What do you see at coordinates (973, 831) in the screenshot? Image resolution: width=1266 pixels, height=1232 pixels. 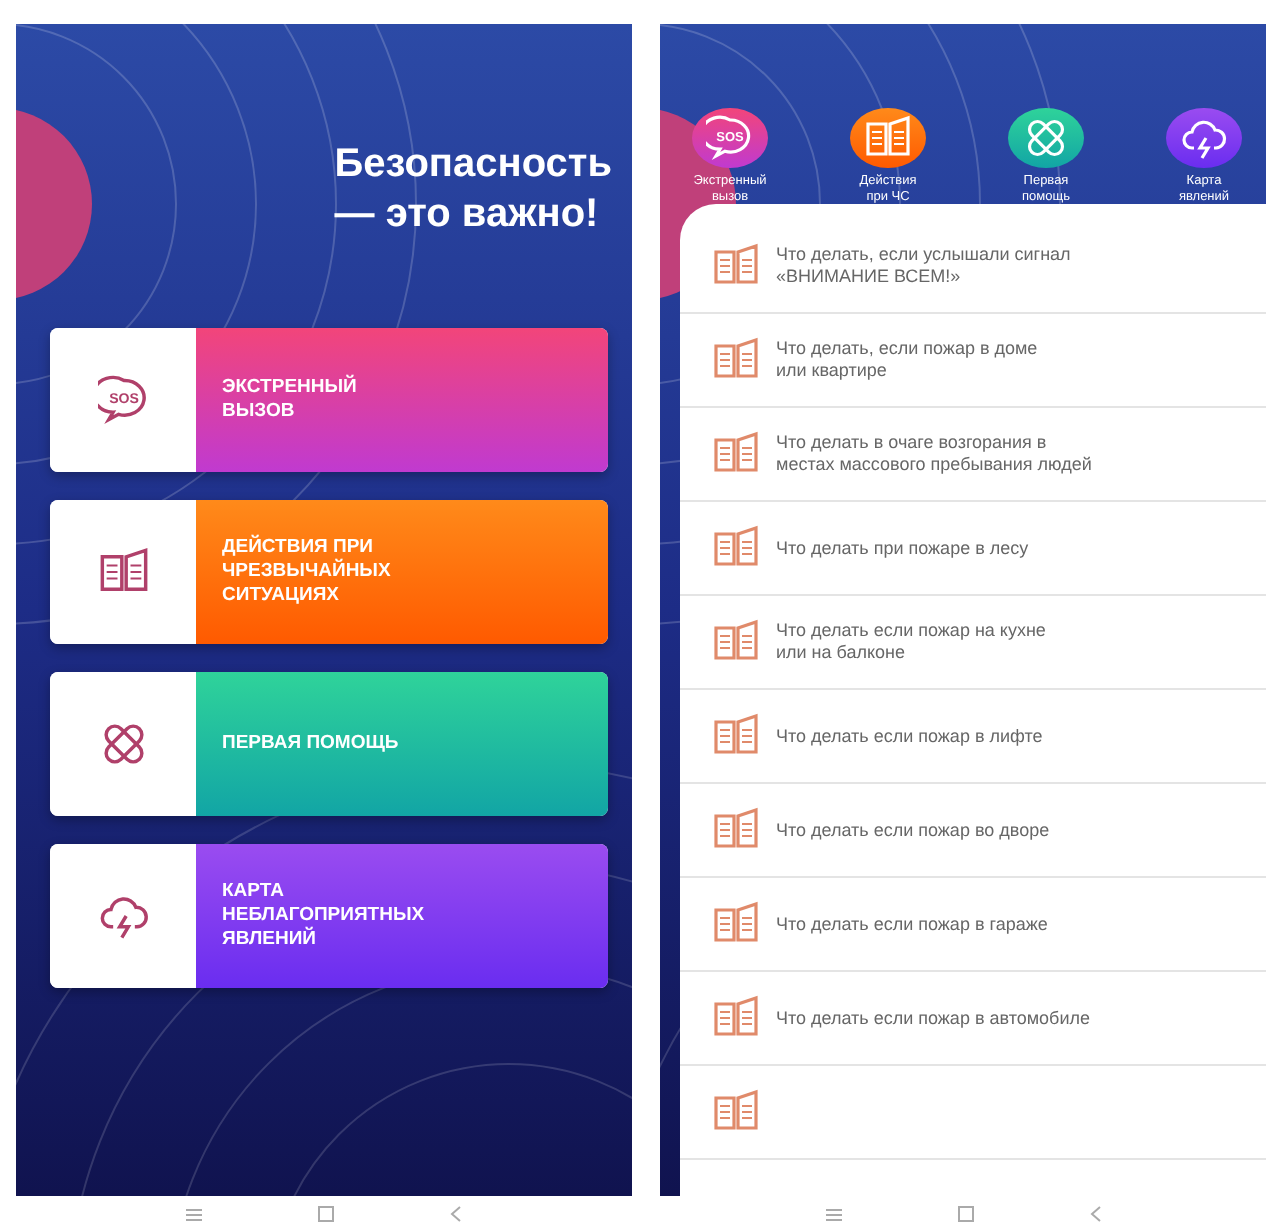 I see `article-item: Что делать если пожар во дворе` at bounding box center [973, 831].